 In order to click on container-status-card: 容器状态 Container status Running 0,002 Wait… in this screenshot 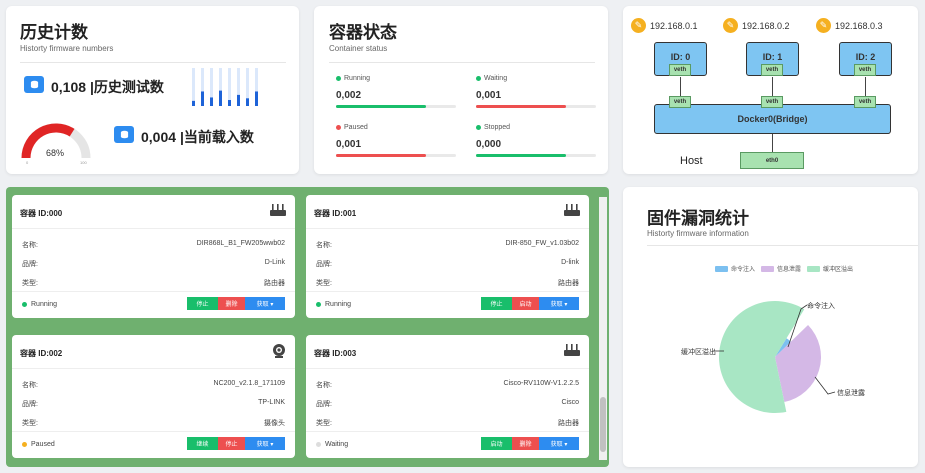, I will do `click(461, 90)`.